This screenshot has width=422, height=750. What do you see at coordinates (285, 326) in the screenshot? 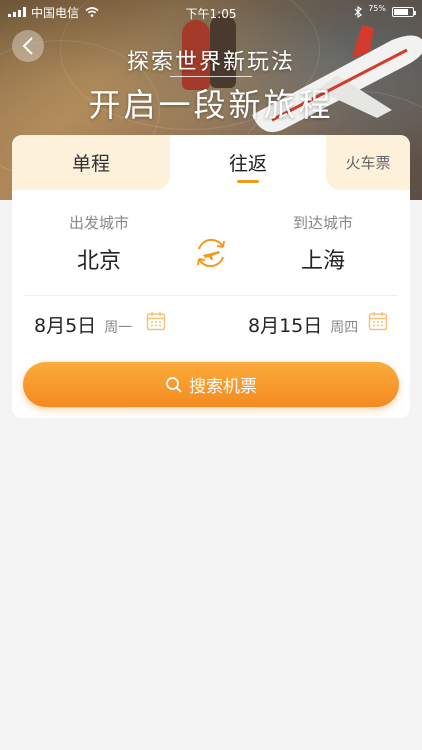
I see `return-date: 8月15日` at bounding box center [285, 326].